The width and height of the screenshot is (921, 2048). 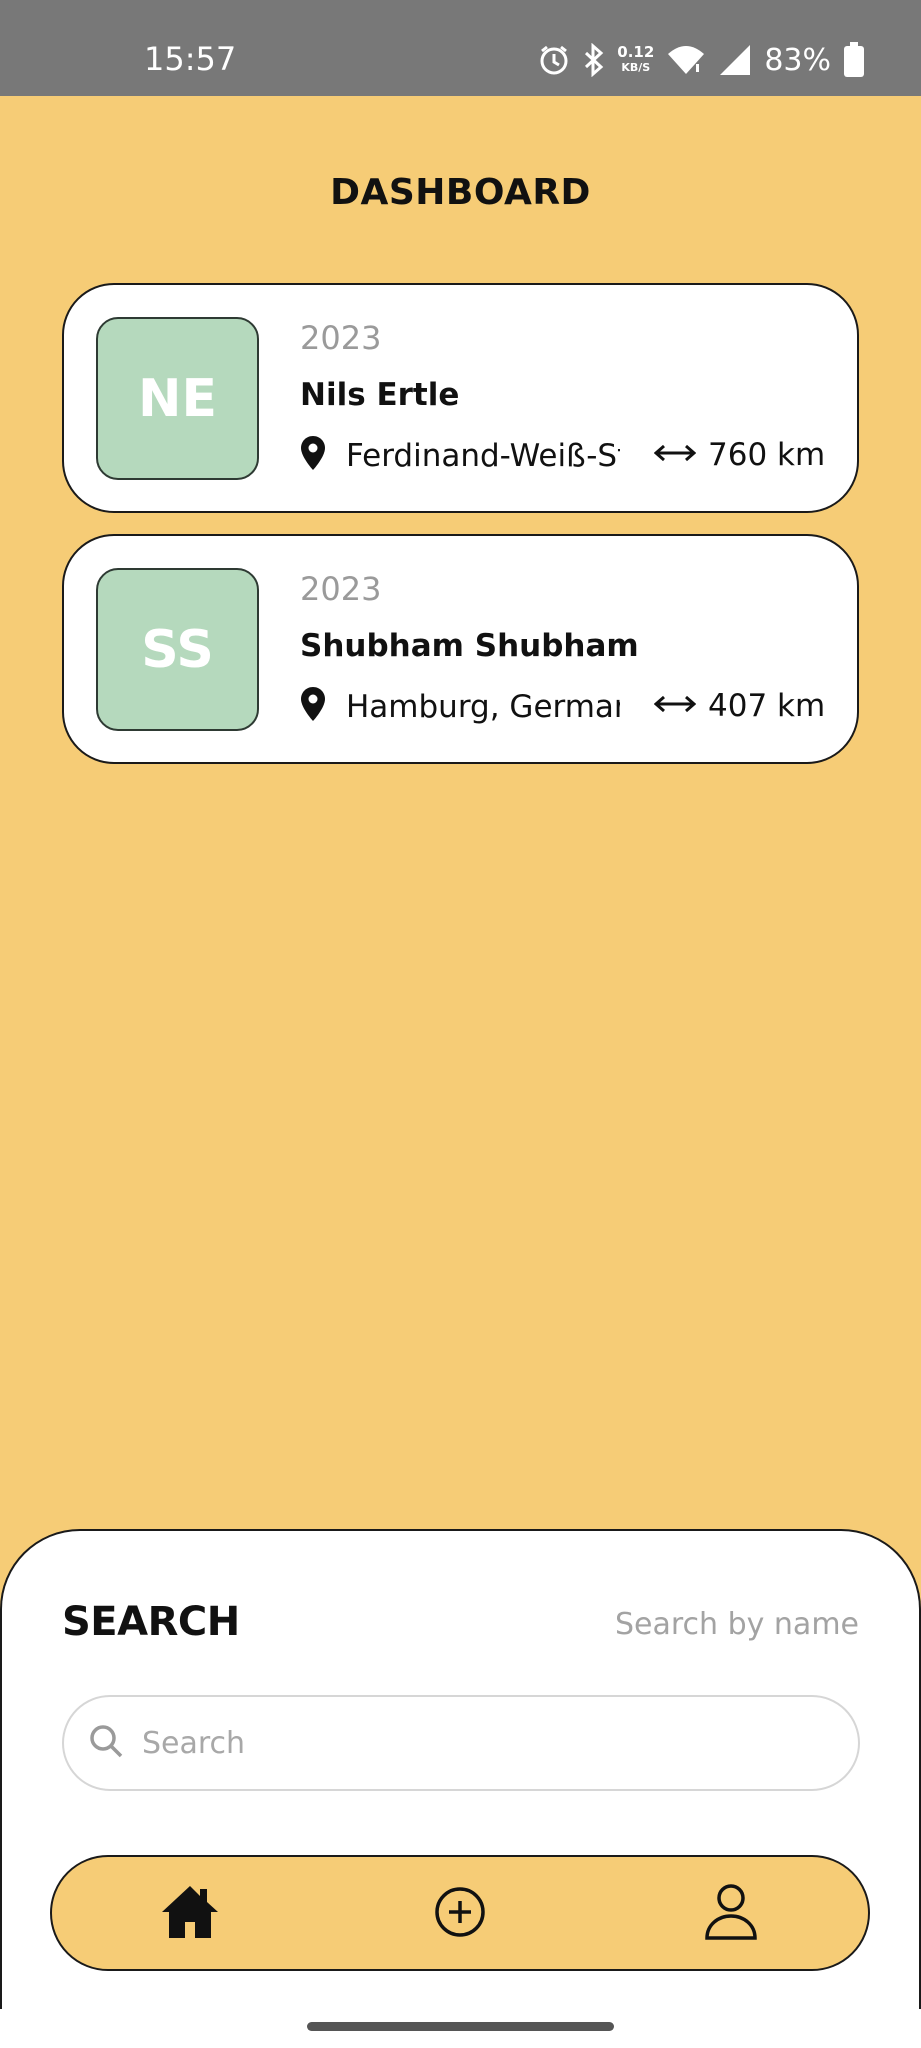 I want to click on card-distance: 760 km, so click(x=739, y=455).